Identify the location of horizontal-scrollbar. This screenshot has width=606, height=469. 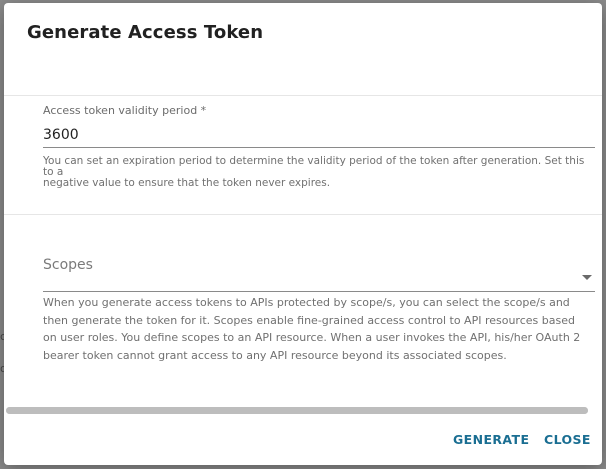
(297, 410).